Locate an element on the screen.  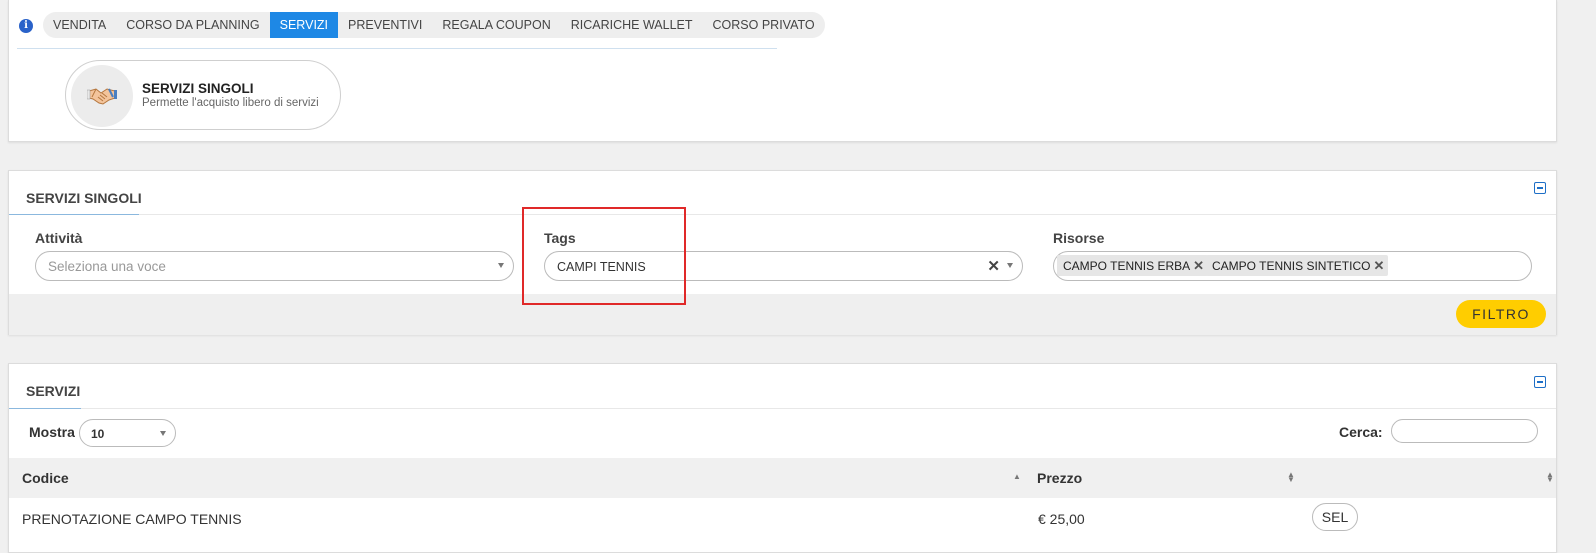
attivita-select: Seleziona una voce is located at coordinates (274, 266).